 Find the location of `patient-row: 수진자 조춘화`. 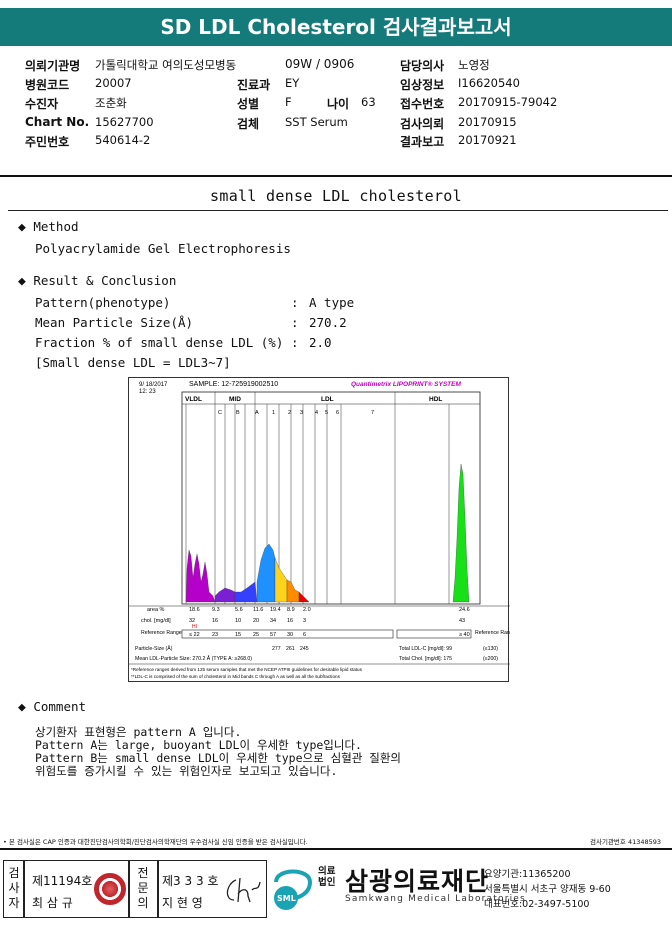

patient-row: 수진자 조춘화 is located at coordinates (125, 103).